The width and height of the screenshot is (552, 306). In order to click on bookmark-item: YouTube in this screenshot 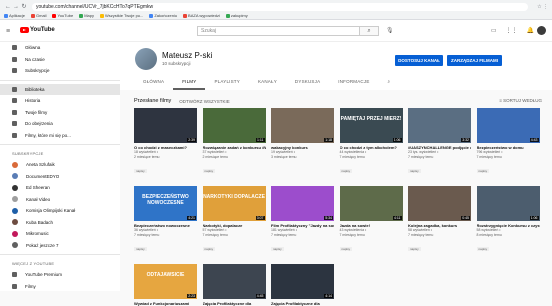, I will do `click(62, 15)`.